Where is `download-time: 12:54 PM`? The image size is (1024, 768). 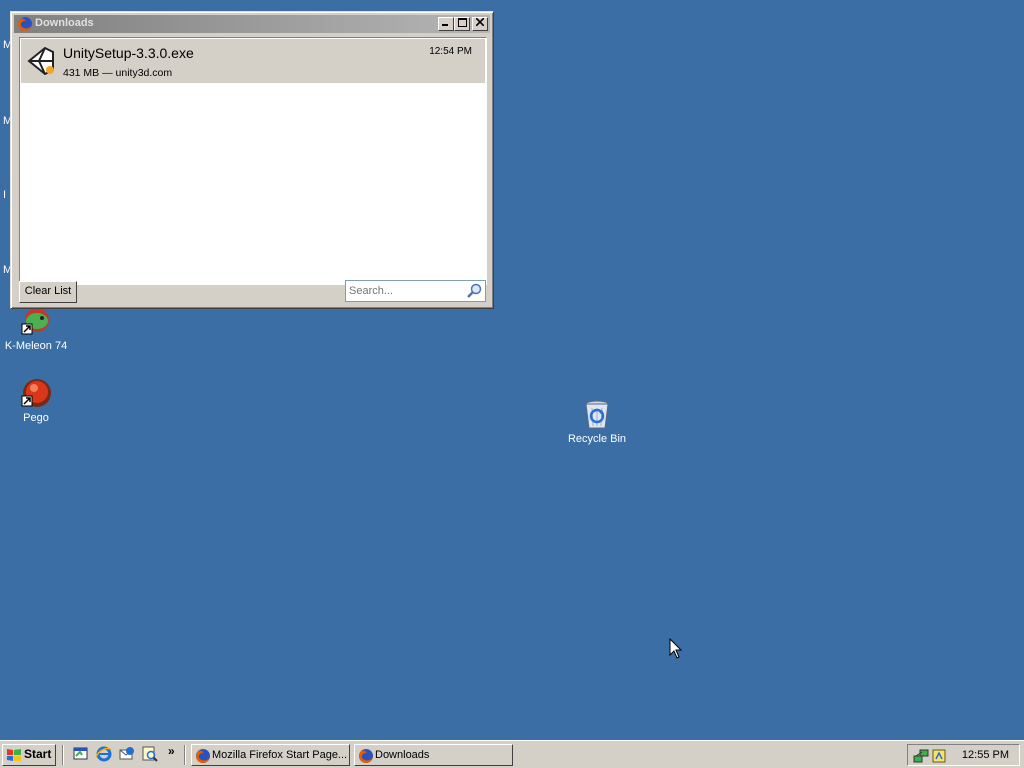 download-time: 12:54 PM is located at coordinates (450, 51).